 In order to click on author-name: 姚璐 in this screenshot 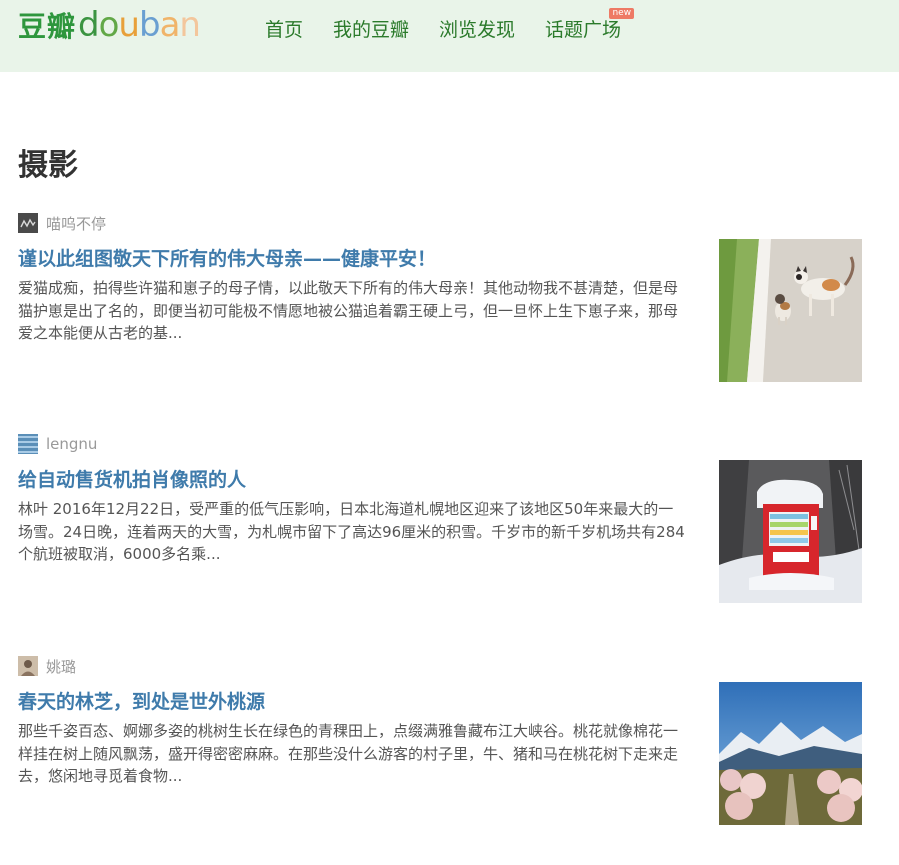, I will do `click(61, 666)`.